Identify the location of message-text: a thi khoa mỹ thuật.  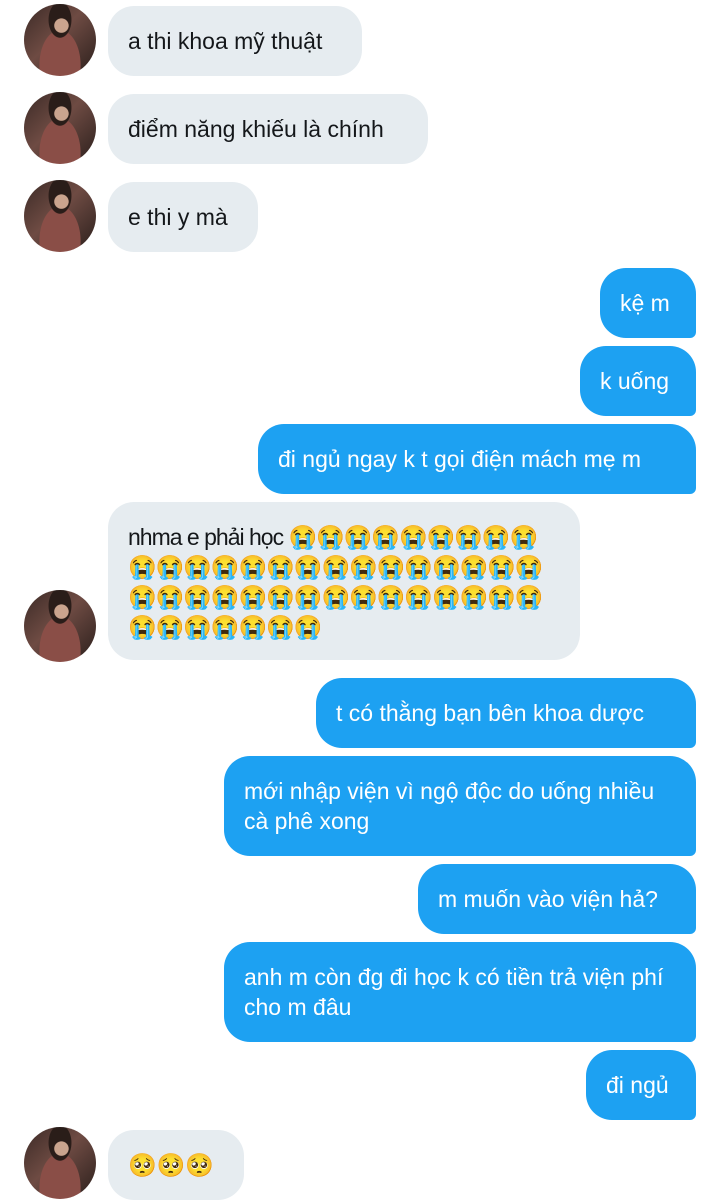
(225, 41).